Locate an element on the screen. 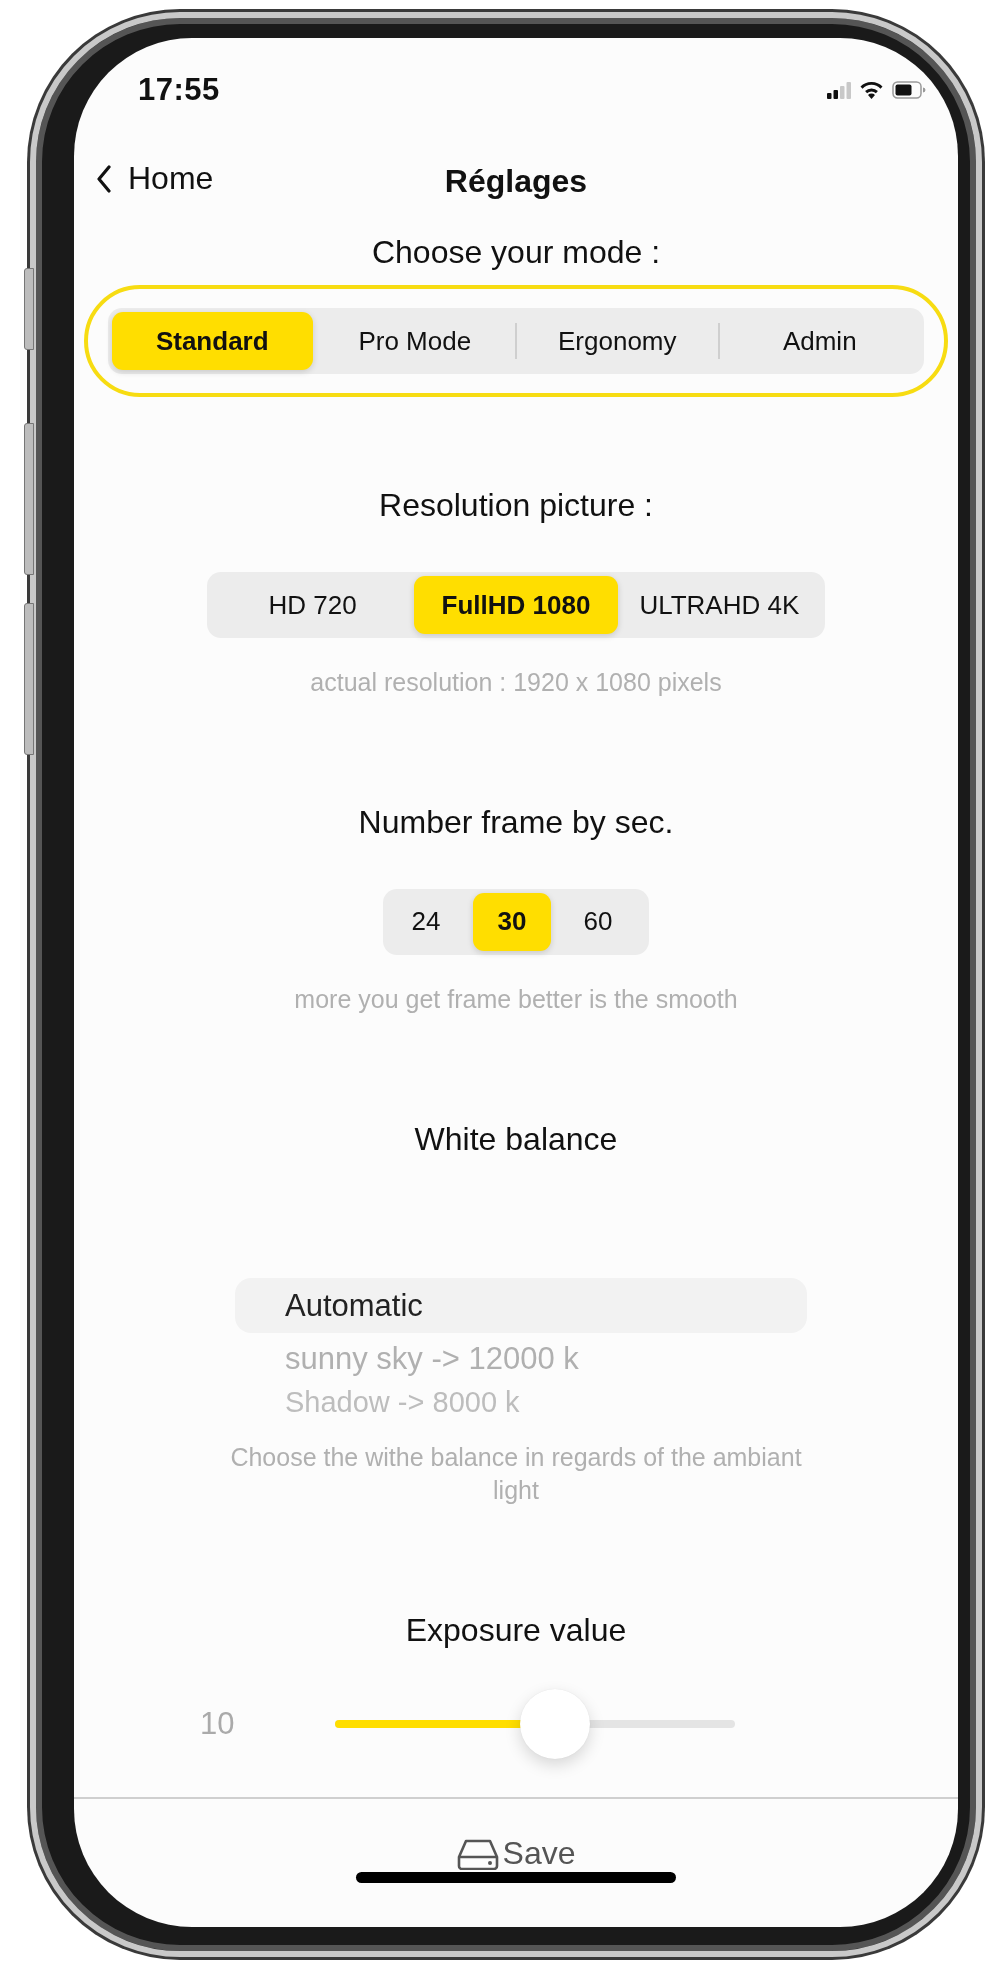 This screenshot has height=1974, width=989. segment-option: Ergonomy is located at coordinates (617, 341).